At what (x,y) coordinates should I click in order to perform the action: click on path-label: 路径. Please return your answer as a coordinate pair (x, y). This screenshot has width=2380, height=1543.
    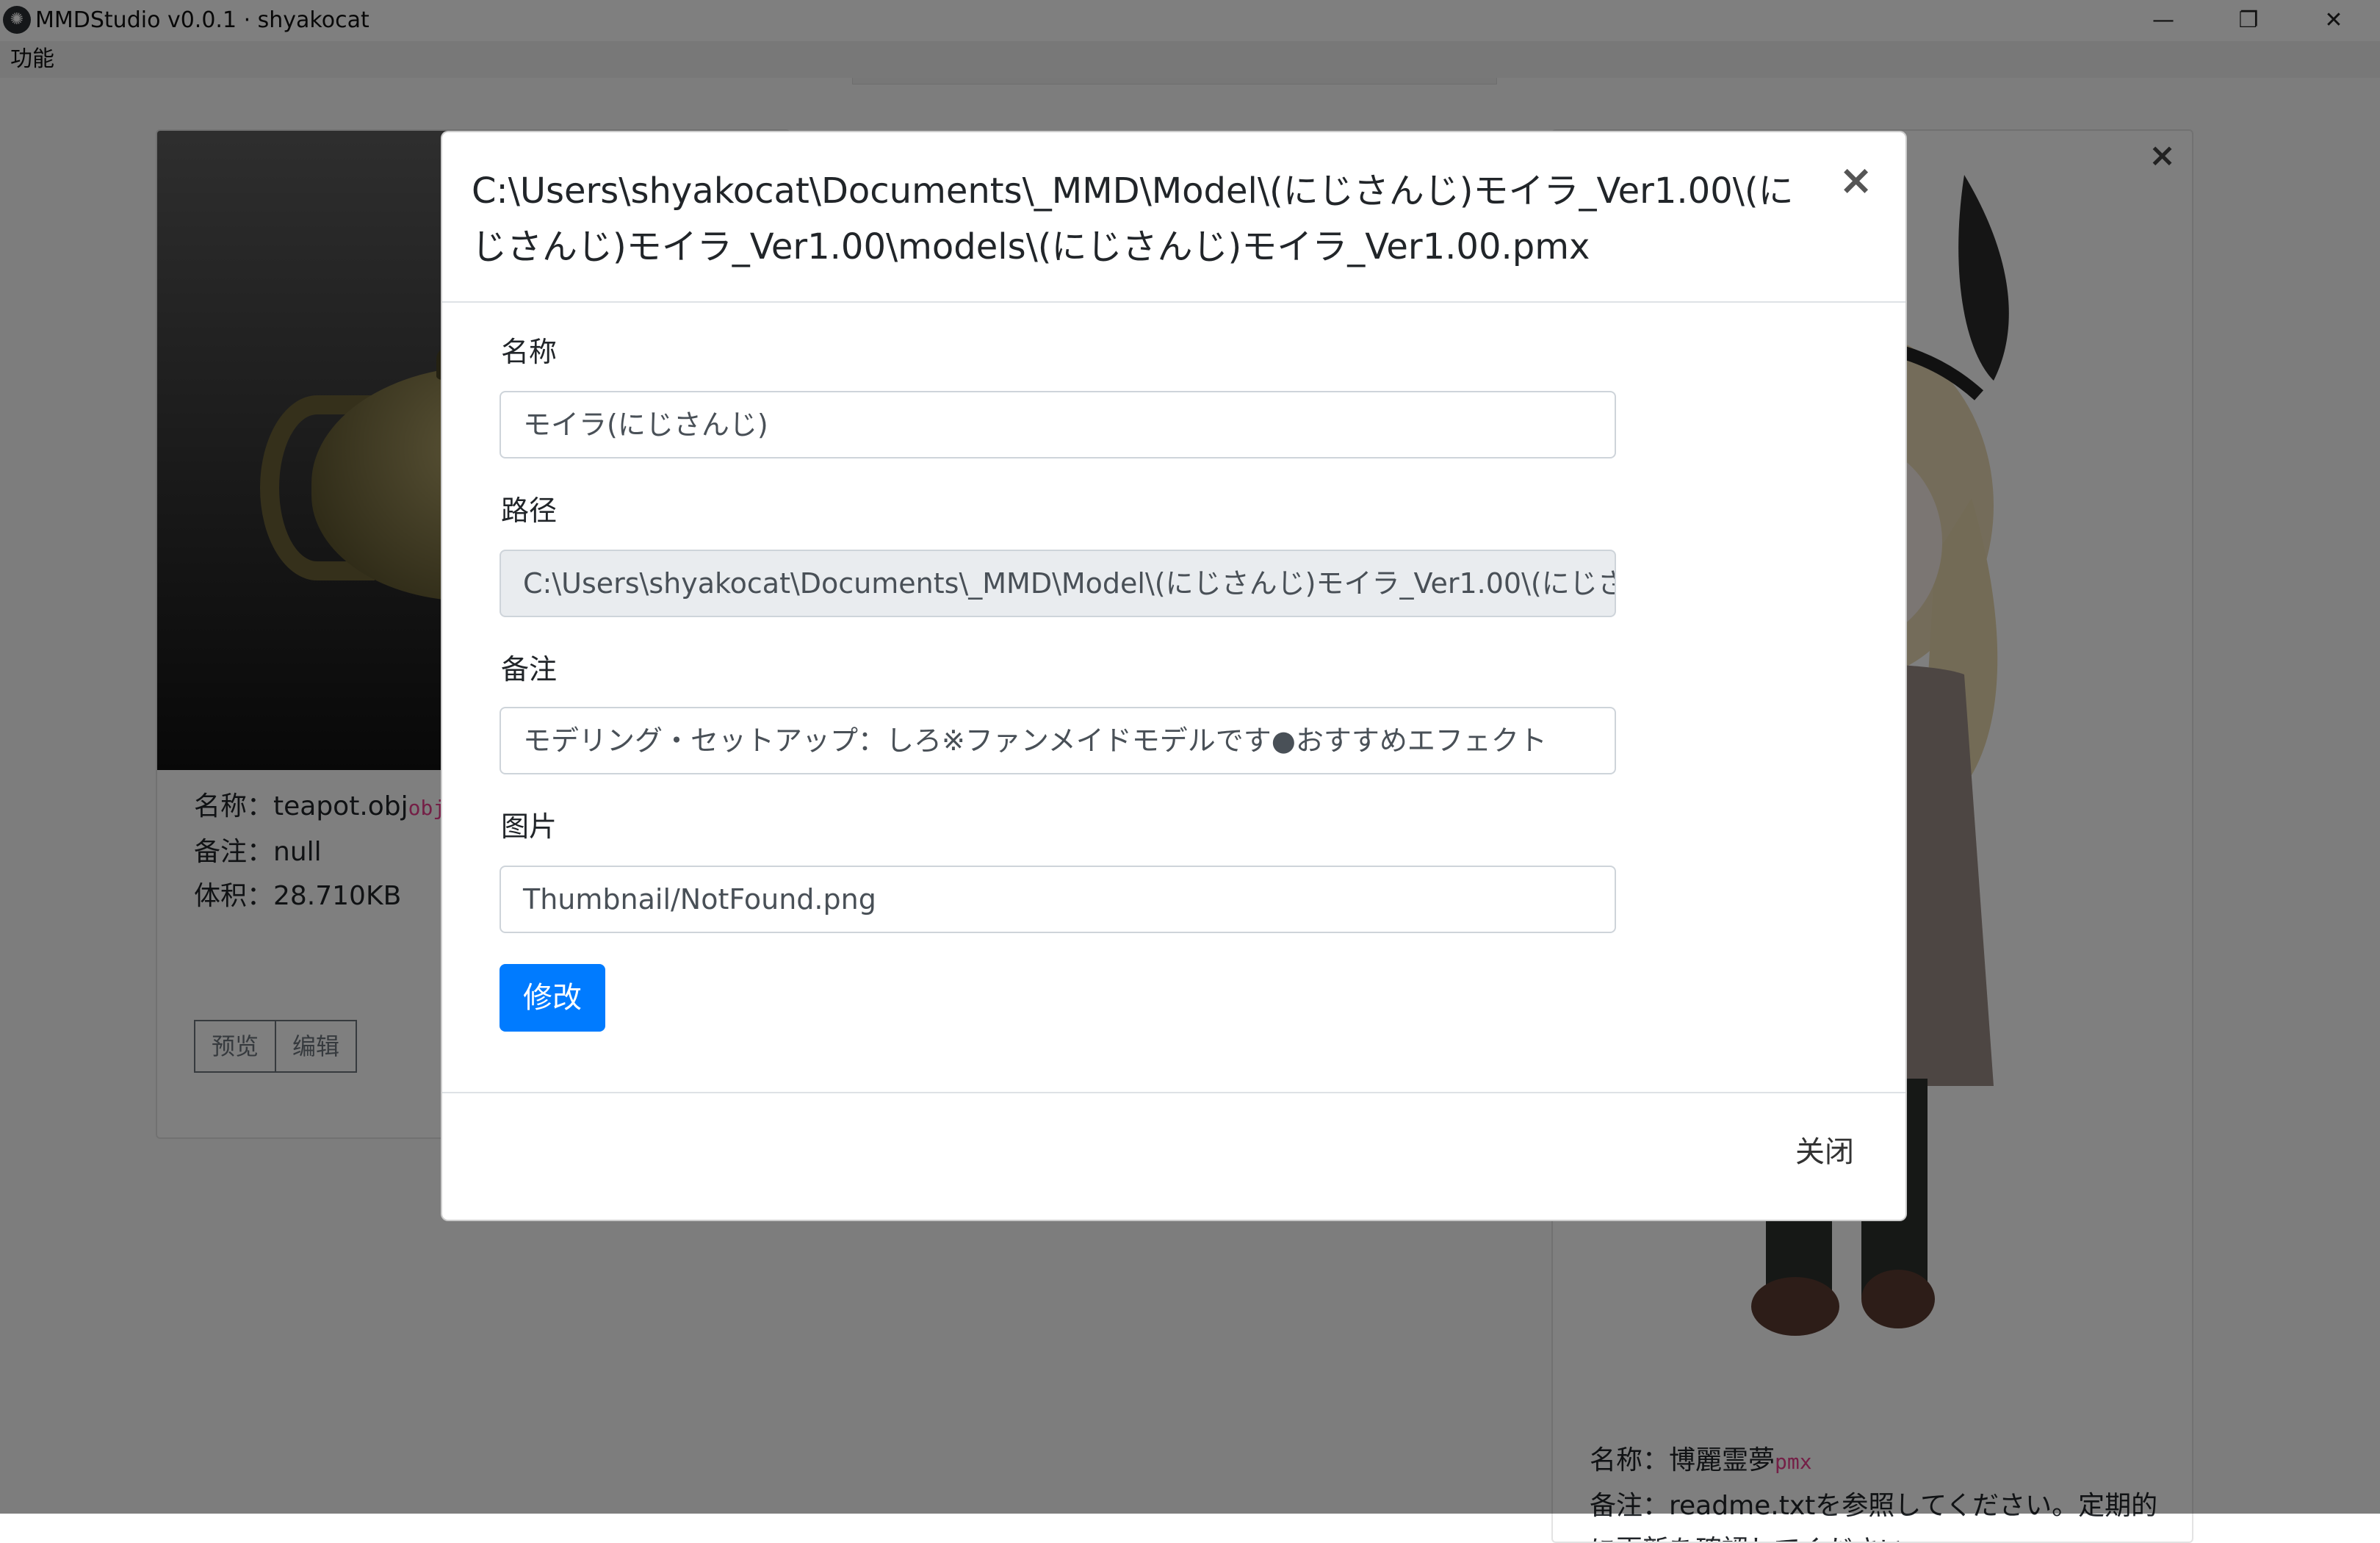
    Looking at the image, I should click on (530, 510).